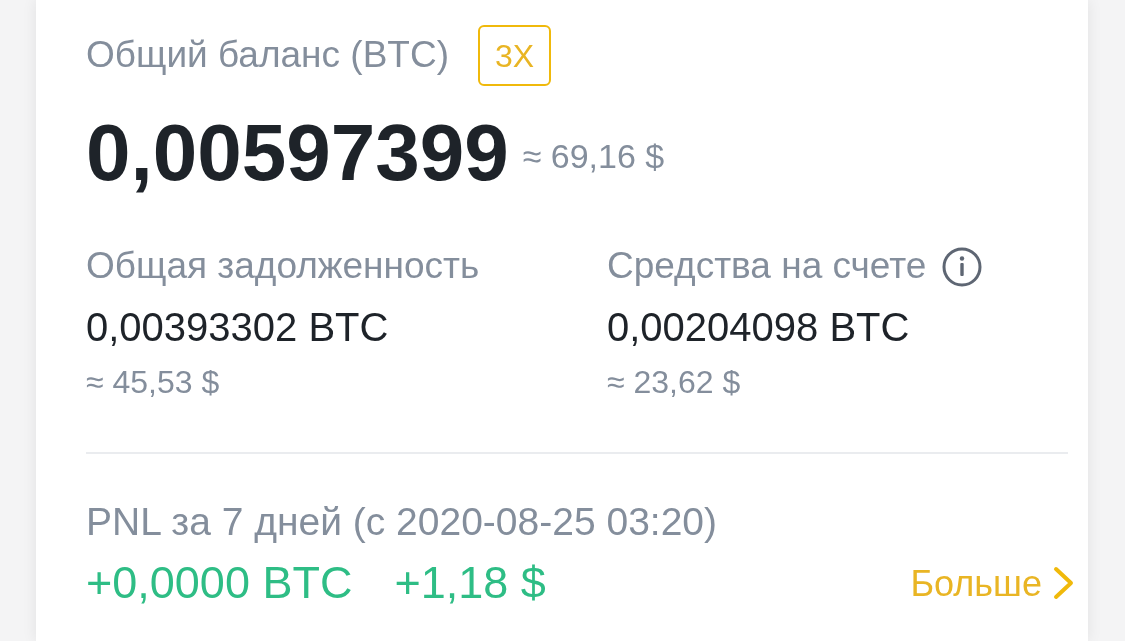  I want to click on stat-approx: ≈ 45,53 $, so click(153, 382).